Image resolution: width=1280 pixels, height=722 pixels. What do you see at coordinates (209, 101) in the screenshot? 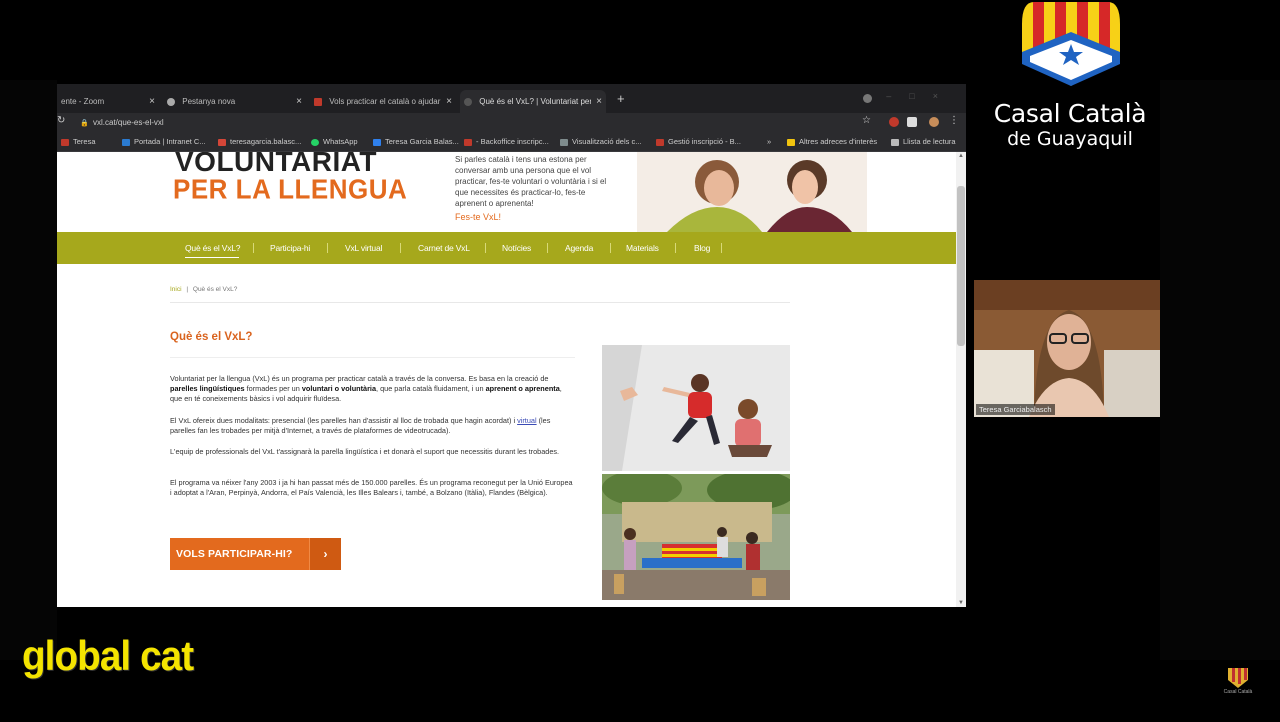
I see `tab-label: Pestanya nova` at bounding box center [209, 101].